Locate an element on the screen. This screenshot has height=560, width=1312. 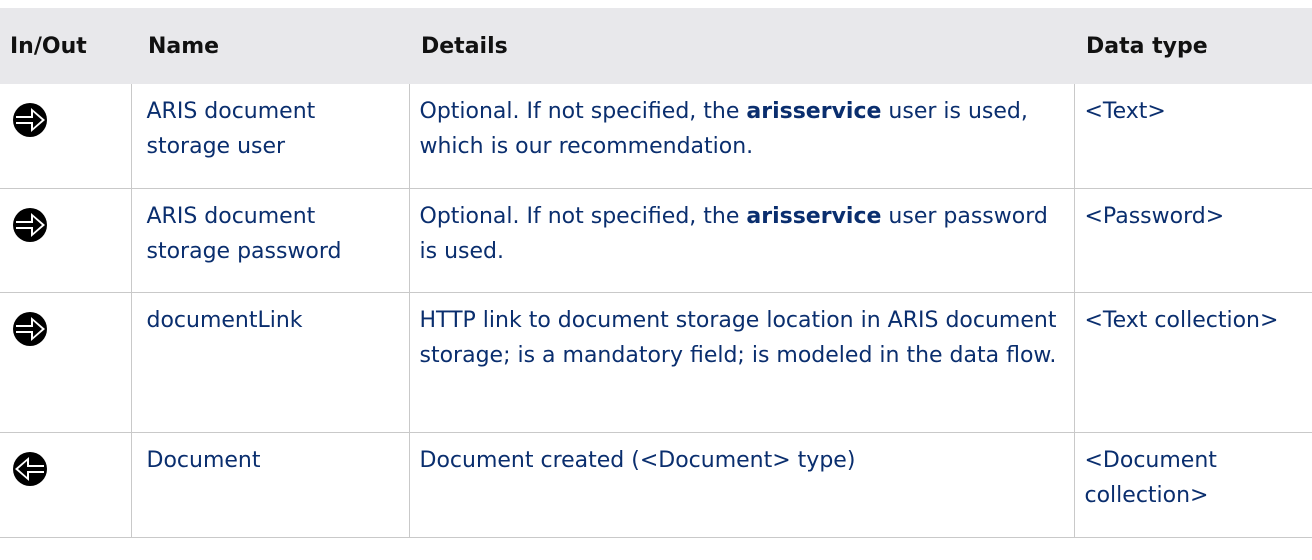
details-text: Document created (<Document> type) is located at coordinates (637, 460).